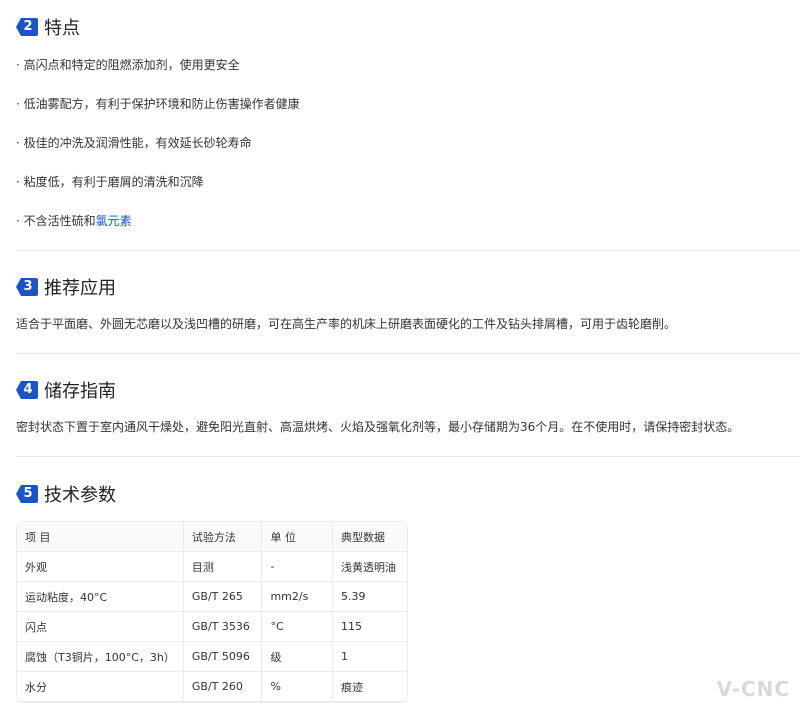 The image size is (800, 709). Describe the element at coordinates (297, 567) in the screenshot. I see `table-cell: -` at that location.